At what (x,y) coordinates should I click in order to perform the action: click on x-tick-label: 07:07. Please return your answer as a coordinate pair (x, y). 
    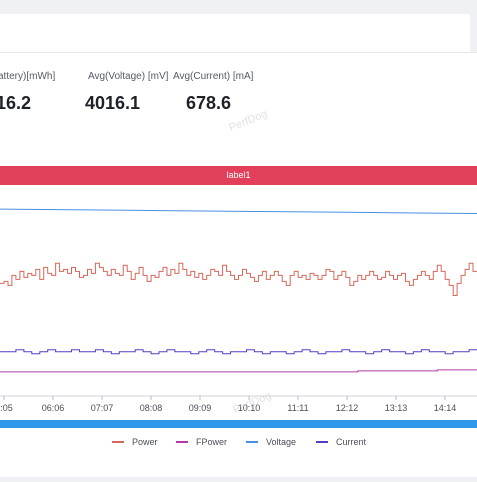
    Looking at the image, I should click on (102, 408).